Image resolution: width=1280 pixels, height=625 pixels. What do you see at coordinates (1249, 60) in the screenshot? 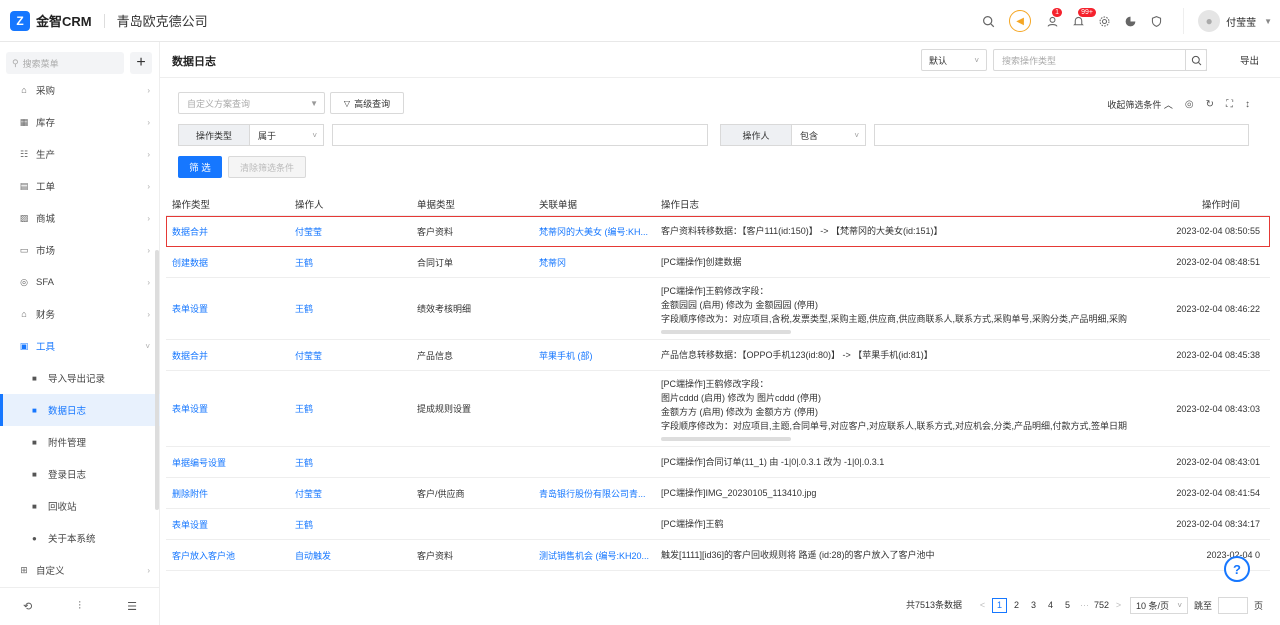
I see `export-button: 导出` at bounding box center [1249, 60].